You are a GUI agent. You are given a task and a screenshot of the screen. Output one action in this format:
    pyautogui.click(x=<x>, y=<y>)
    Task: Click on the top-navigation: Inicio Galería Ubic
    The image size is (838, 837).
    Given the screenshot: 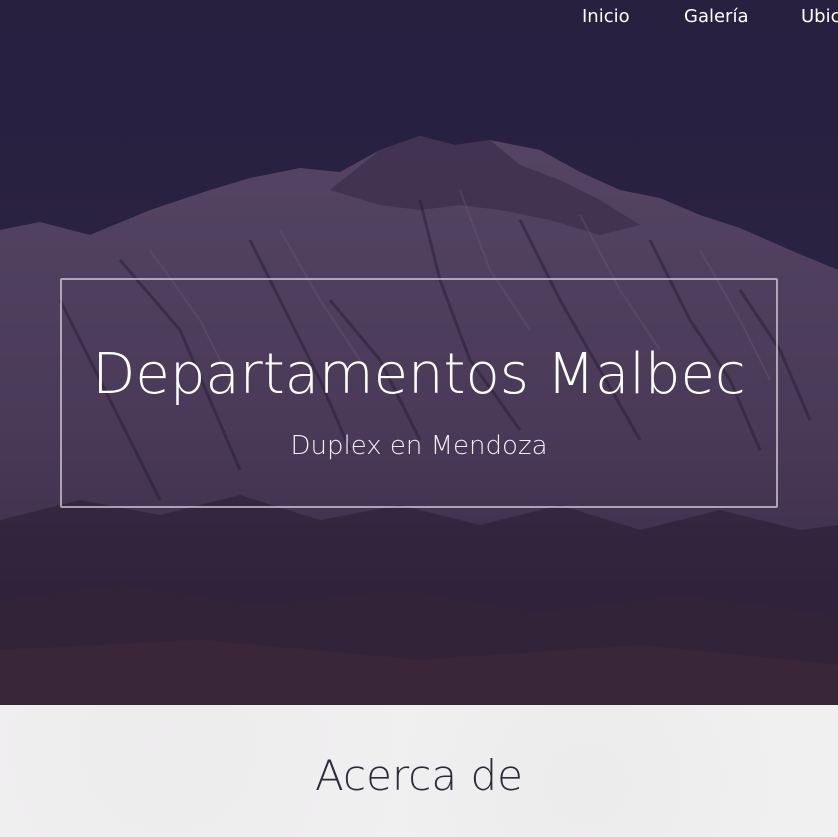 What is the action you would take?
    pyautogui.click(x=419, y=18)
    